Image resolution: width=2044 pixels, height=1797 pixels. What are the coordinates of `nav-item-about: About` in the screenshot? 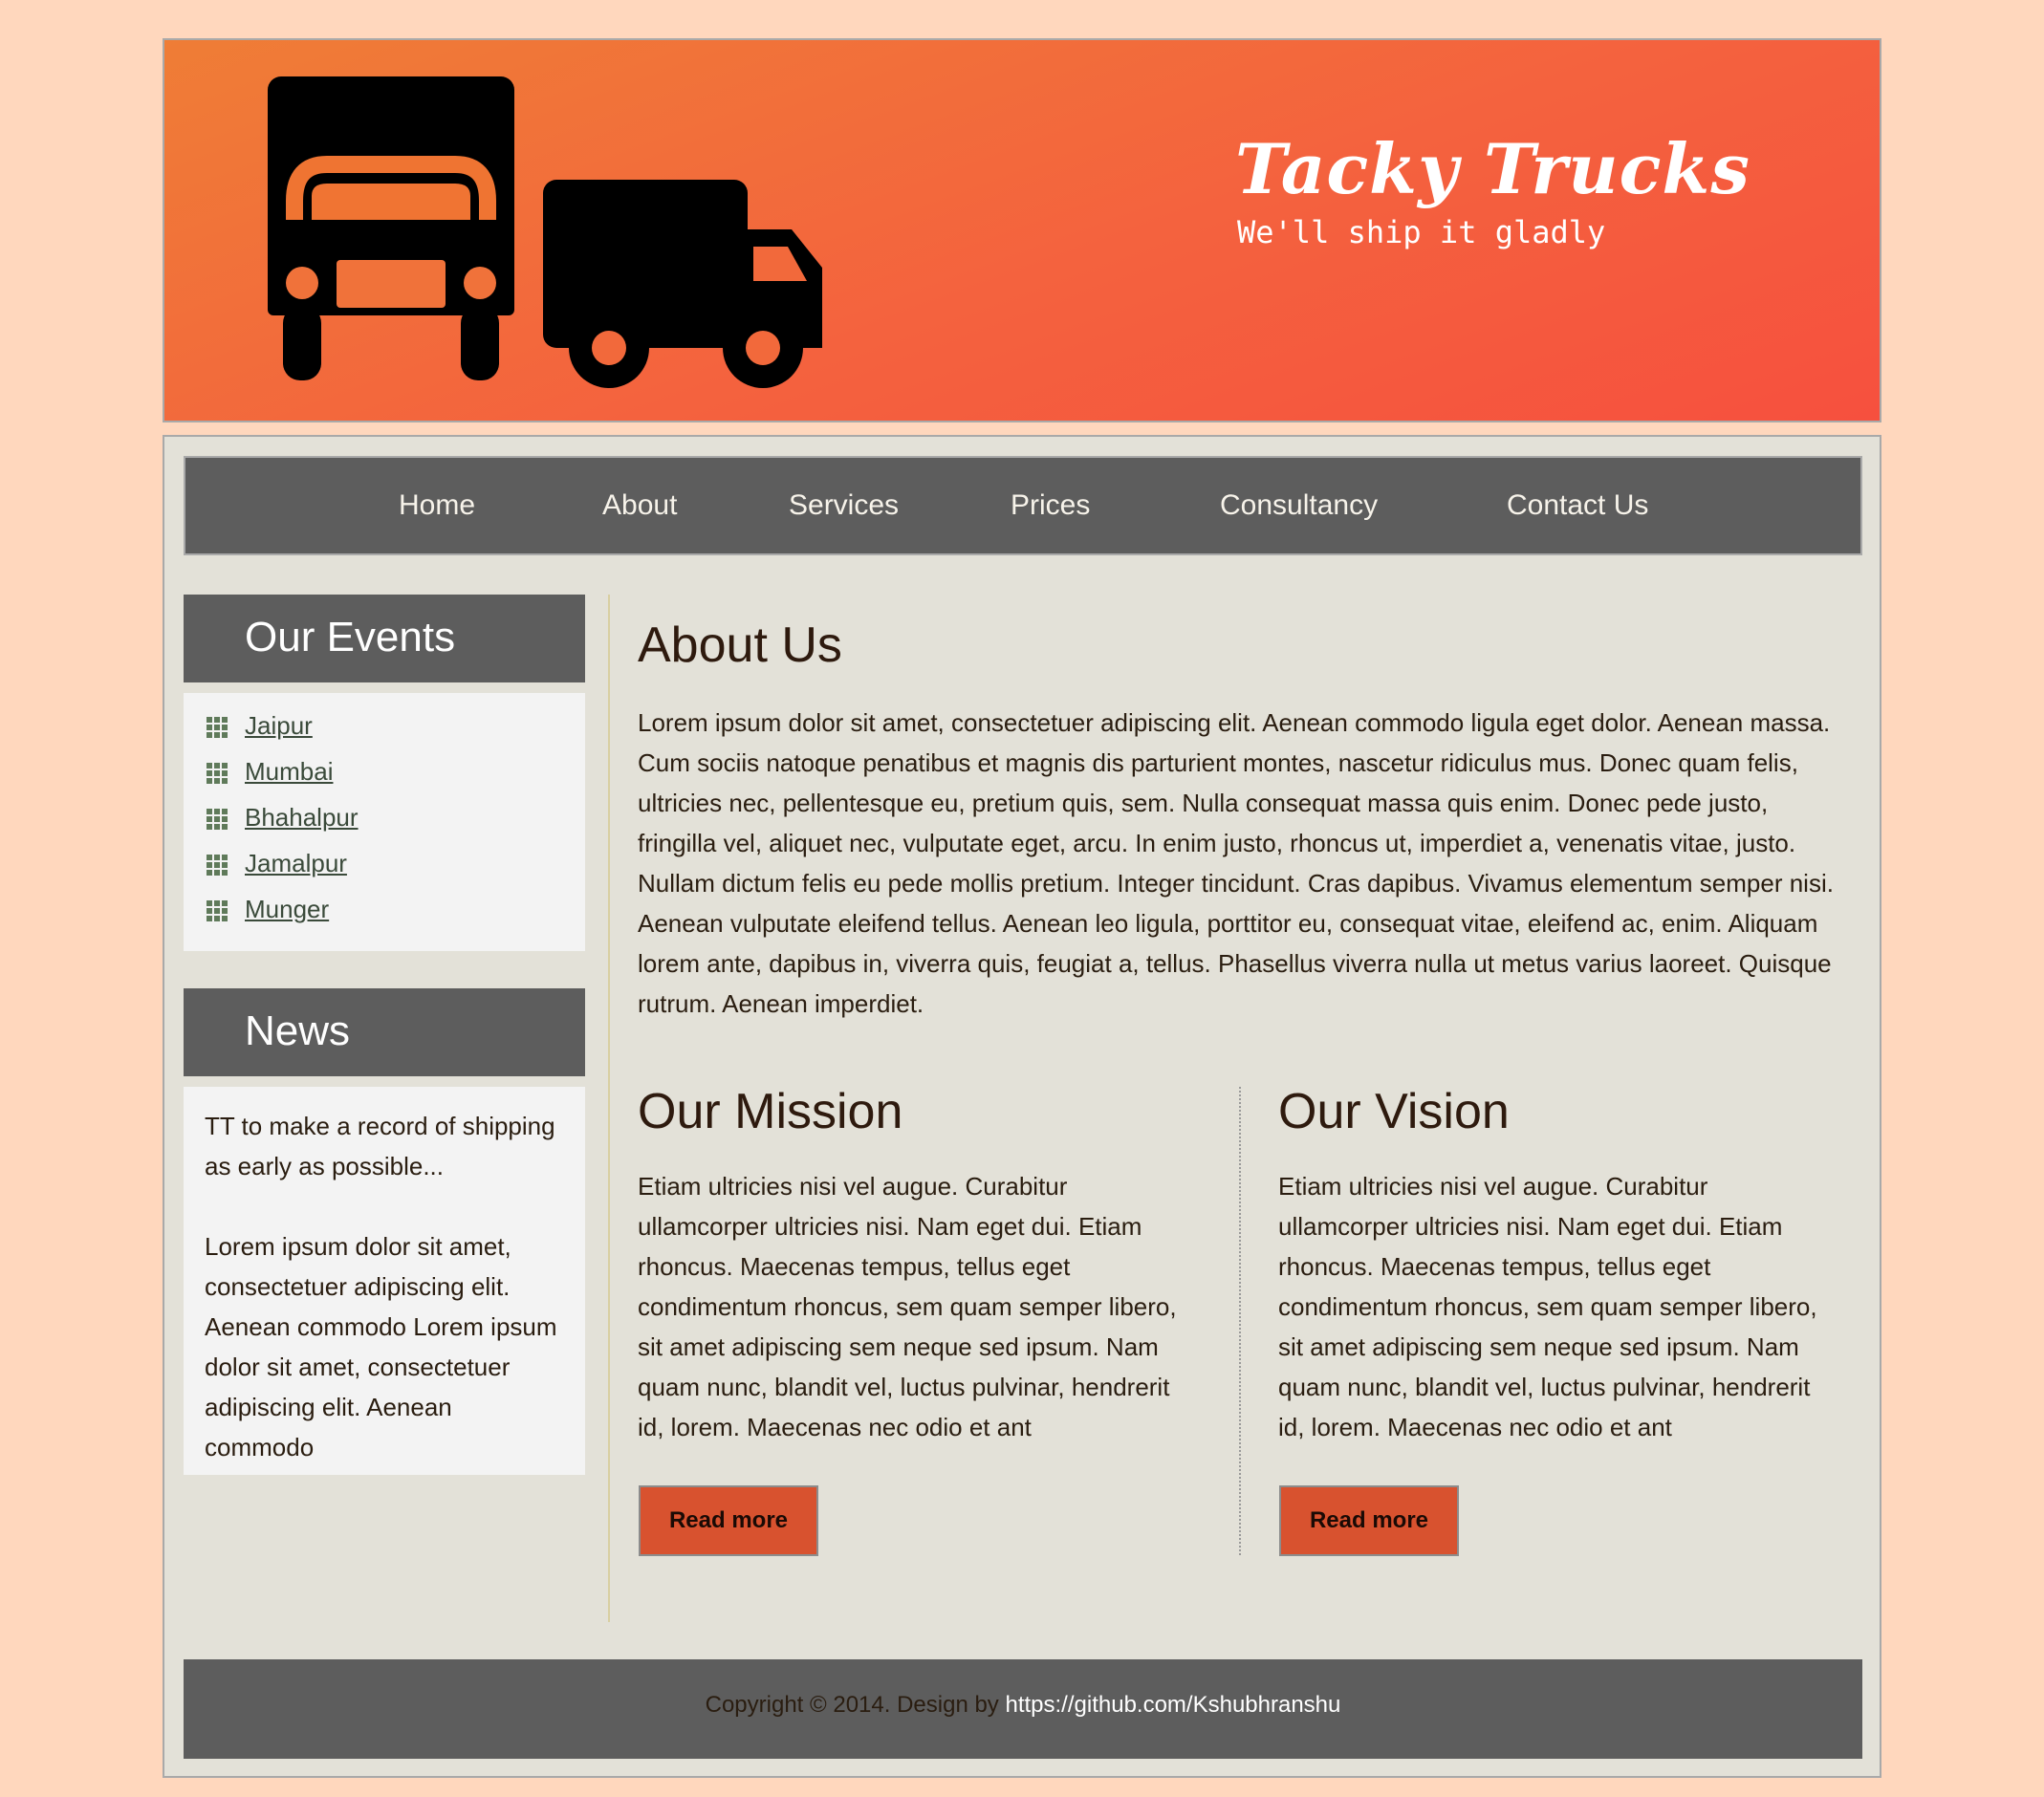 It's located at (639, 505).